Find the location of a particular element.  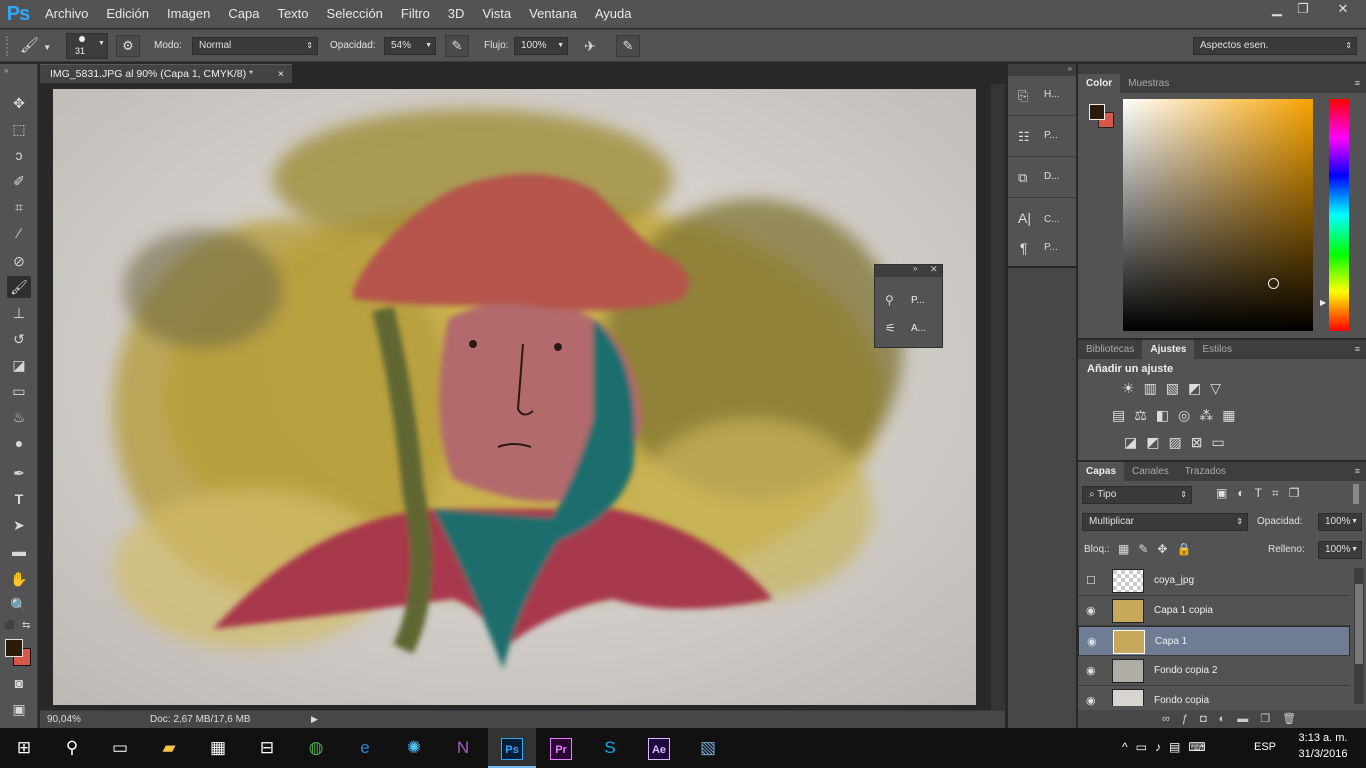

tab-muestras: Muestras is located at coordinates (1148, 83).